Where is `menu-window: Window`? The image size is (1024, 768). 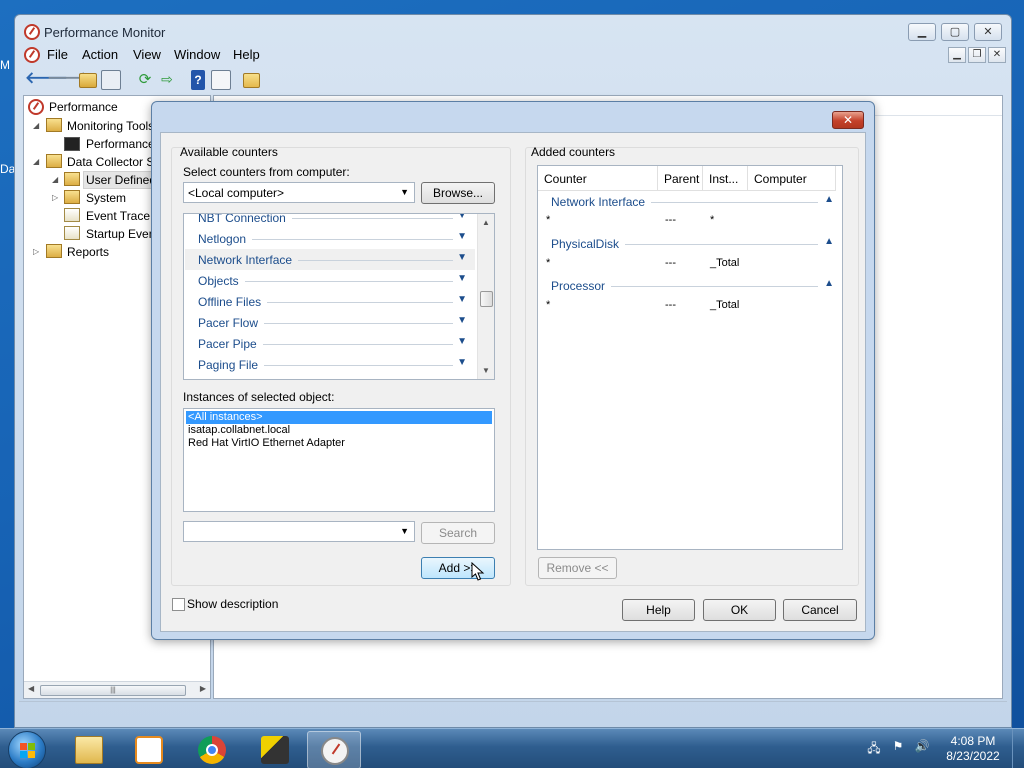
menu-window: Window is located at coordinates (197, 54).